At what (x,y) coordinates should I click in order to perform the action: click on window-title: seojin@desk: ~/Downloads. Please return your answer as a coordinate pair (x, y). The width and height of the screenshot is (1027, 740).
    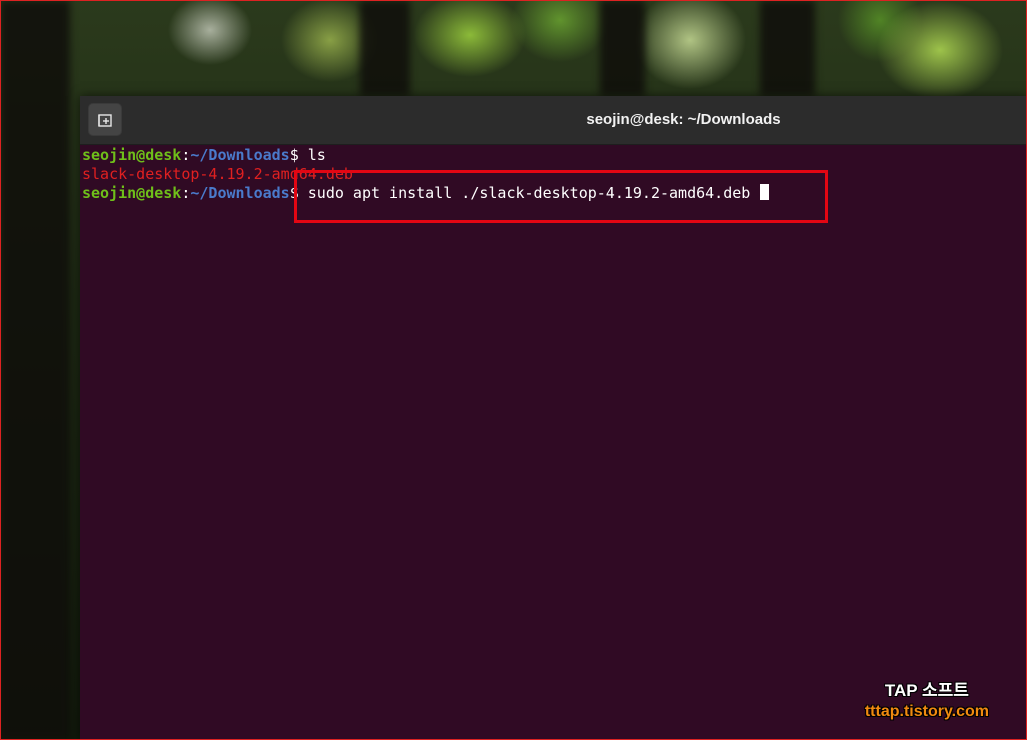
    Looking at the image, I should click on (683, 119).